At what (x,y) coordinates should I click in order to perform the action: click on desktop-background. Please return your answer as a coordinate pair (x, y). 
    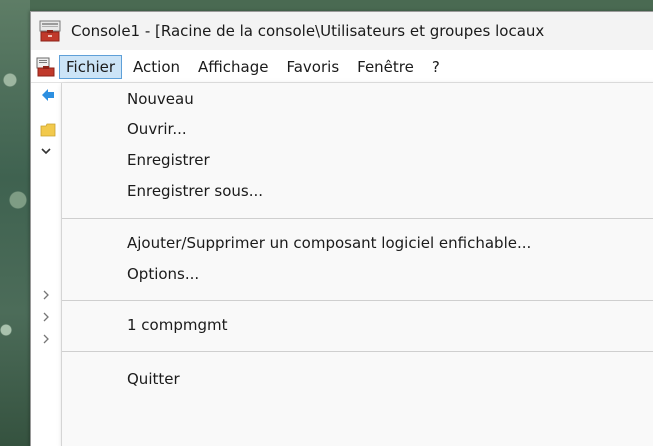
    Looking at the image, I should click on (15, 223).